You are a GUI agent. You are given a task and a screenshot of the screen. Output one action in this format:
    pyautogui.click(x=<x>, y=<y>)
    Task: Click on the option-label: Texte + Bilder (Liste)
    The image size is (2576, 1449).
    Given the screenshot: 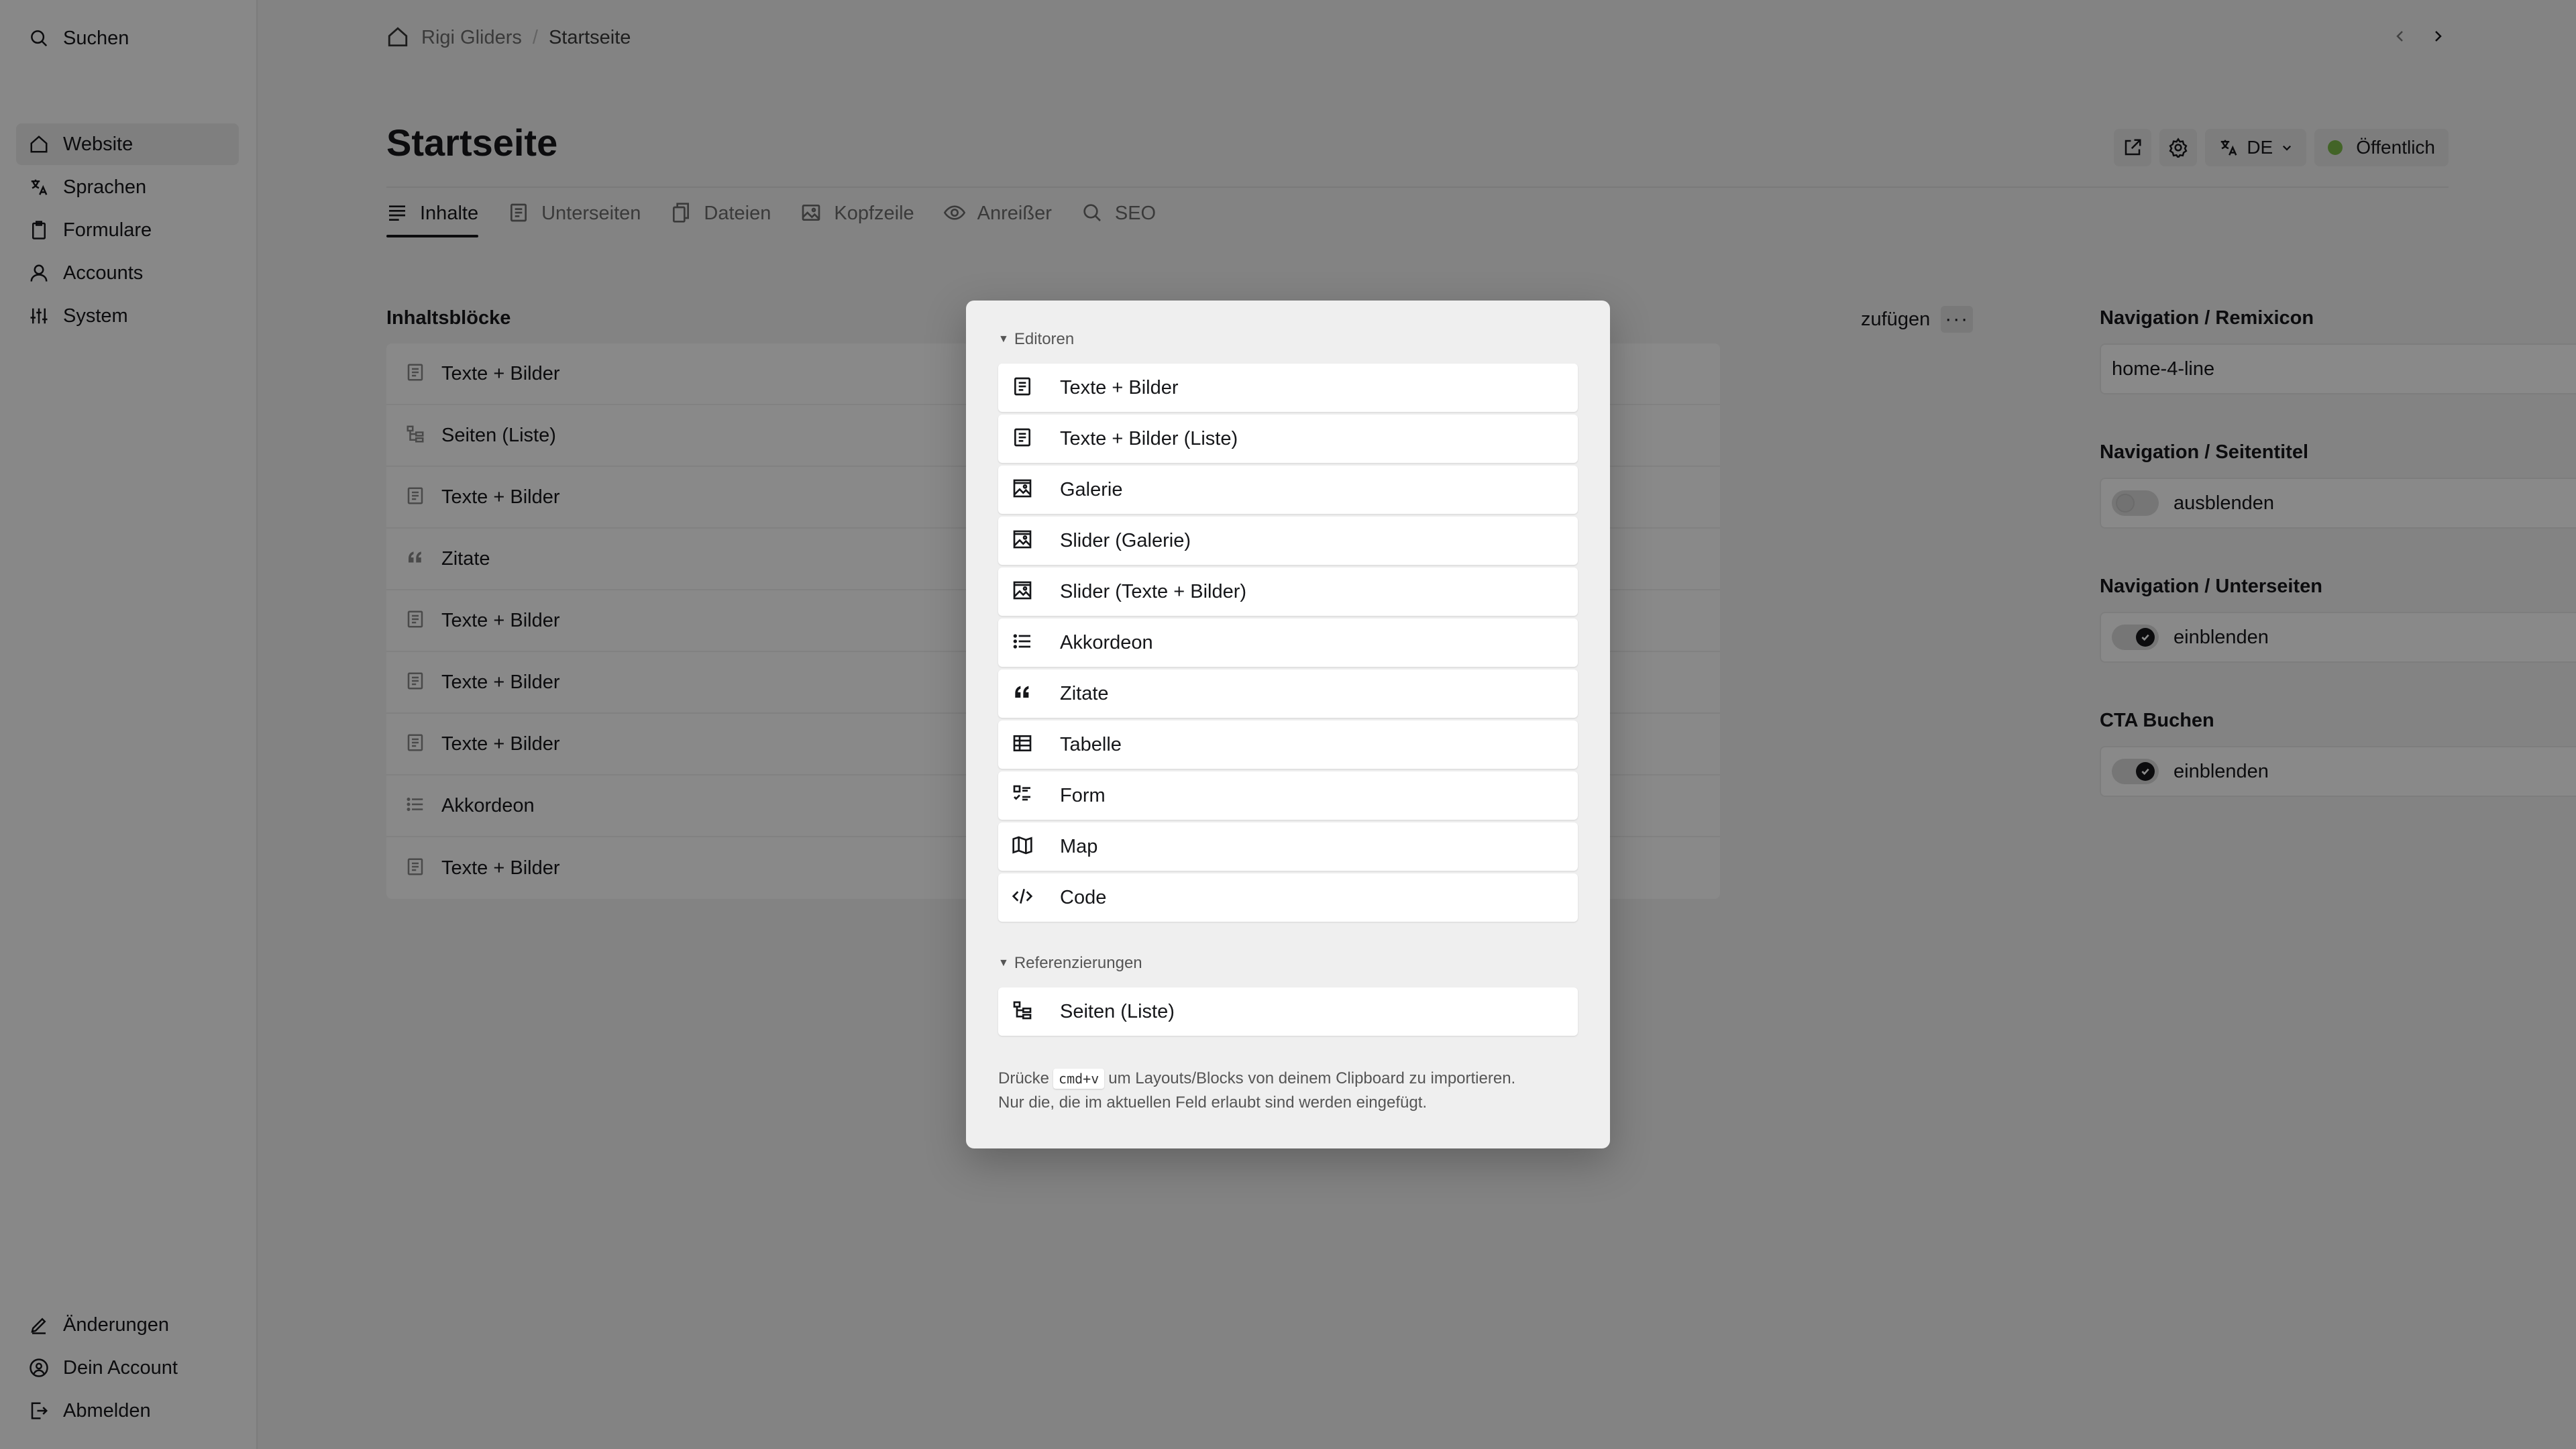 What is the action you would take?
    pyautogui.click(x=1149, y=438)
    